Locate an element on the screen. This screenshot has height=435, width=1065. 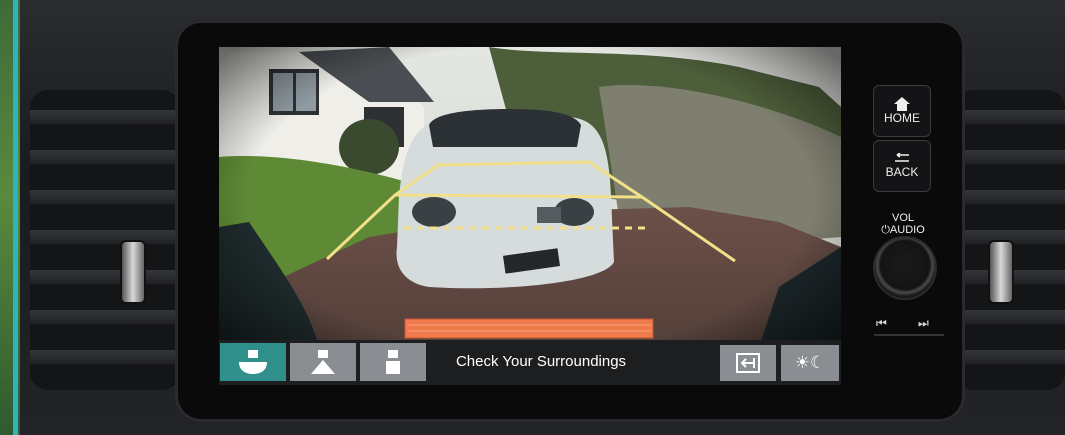
audio-text: AUDIO is located at coordinates (907, 230).